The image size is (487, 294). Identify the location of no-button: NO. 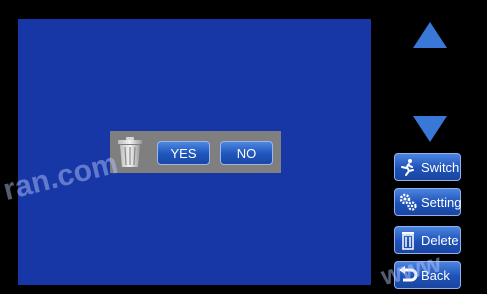
(246, 153).